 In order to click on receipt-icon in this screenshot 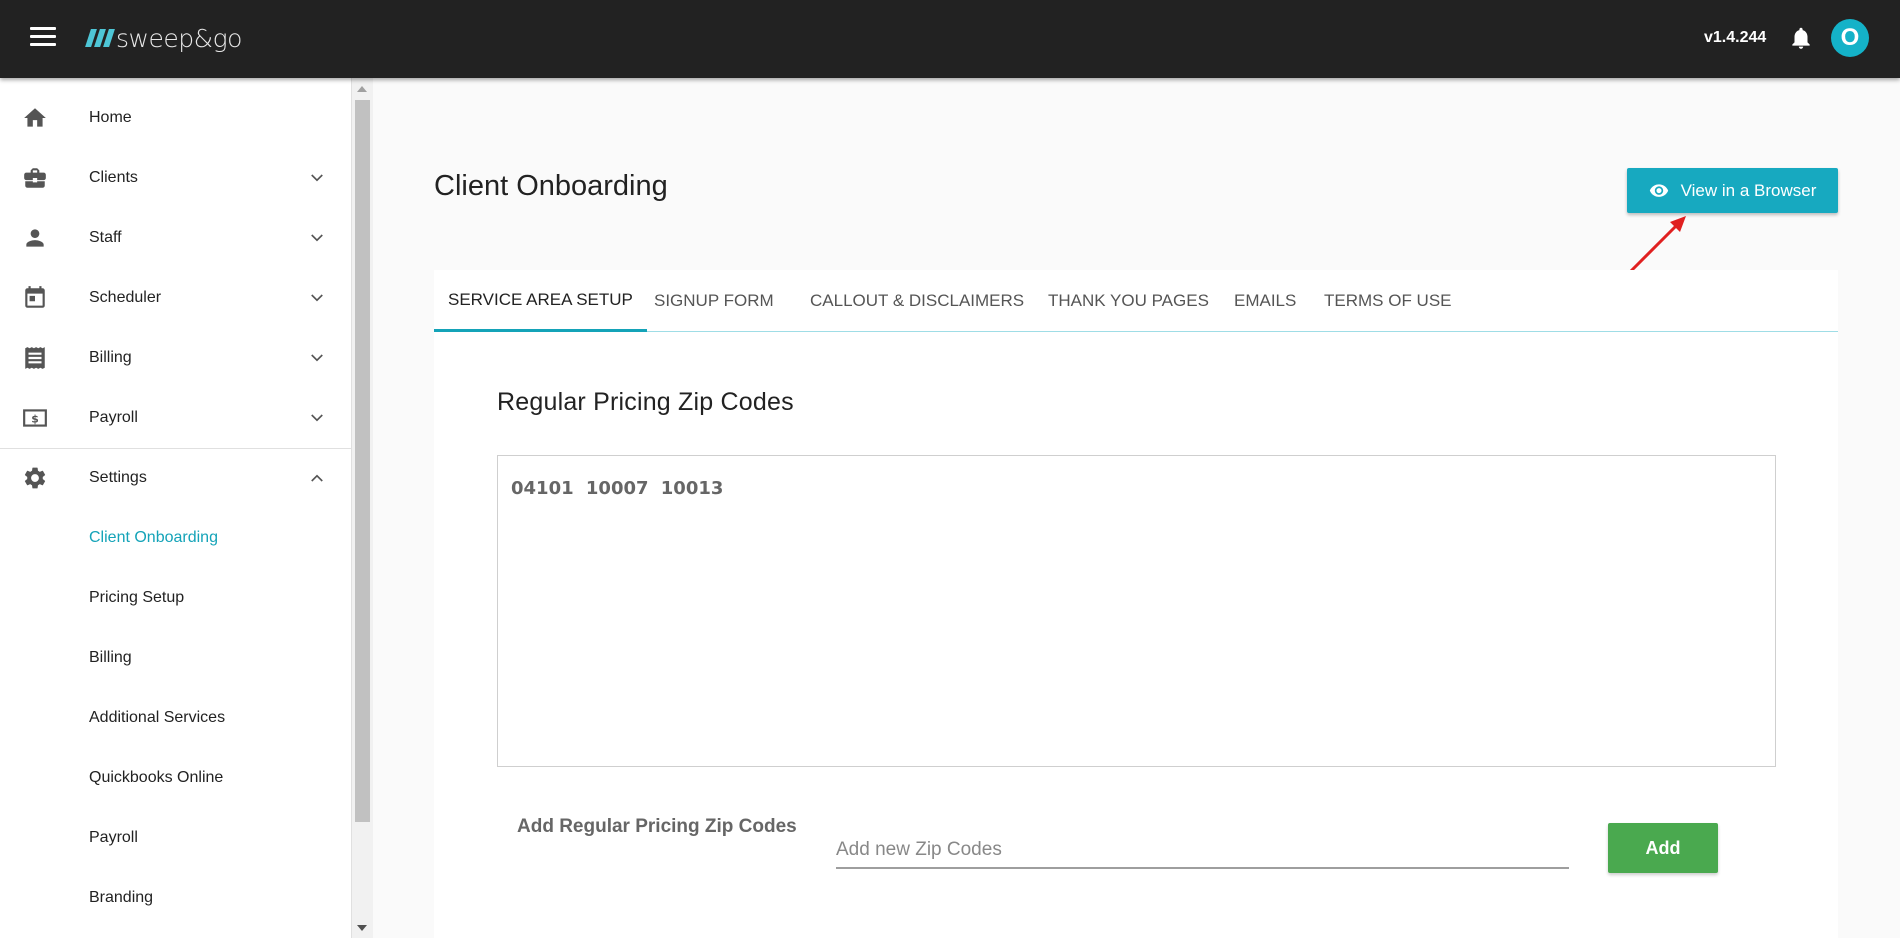, I will do `click(35, 358)`.